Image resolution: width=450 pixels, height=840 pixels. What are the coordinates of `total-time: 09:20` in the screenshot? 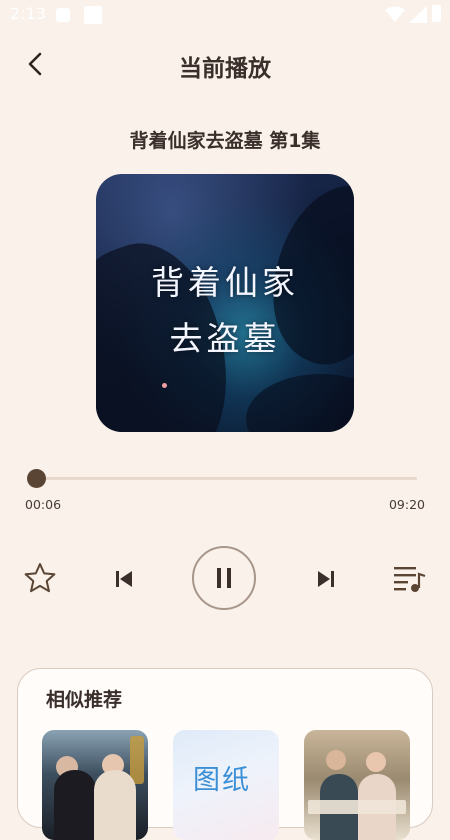 It's located at (406, 504).